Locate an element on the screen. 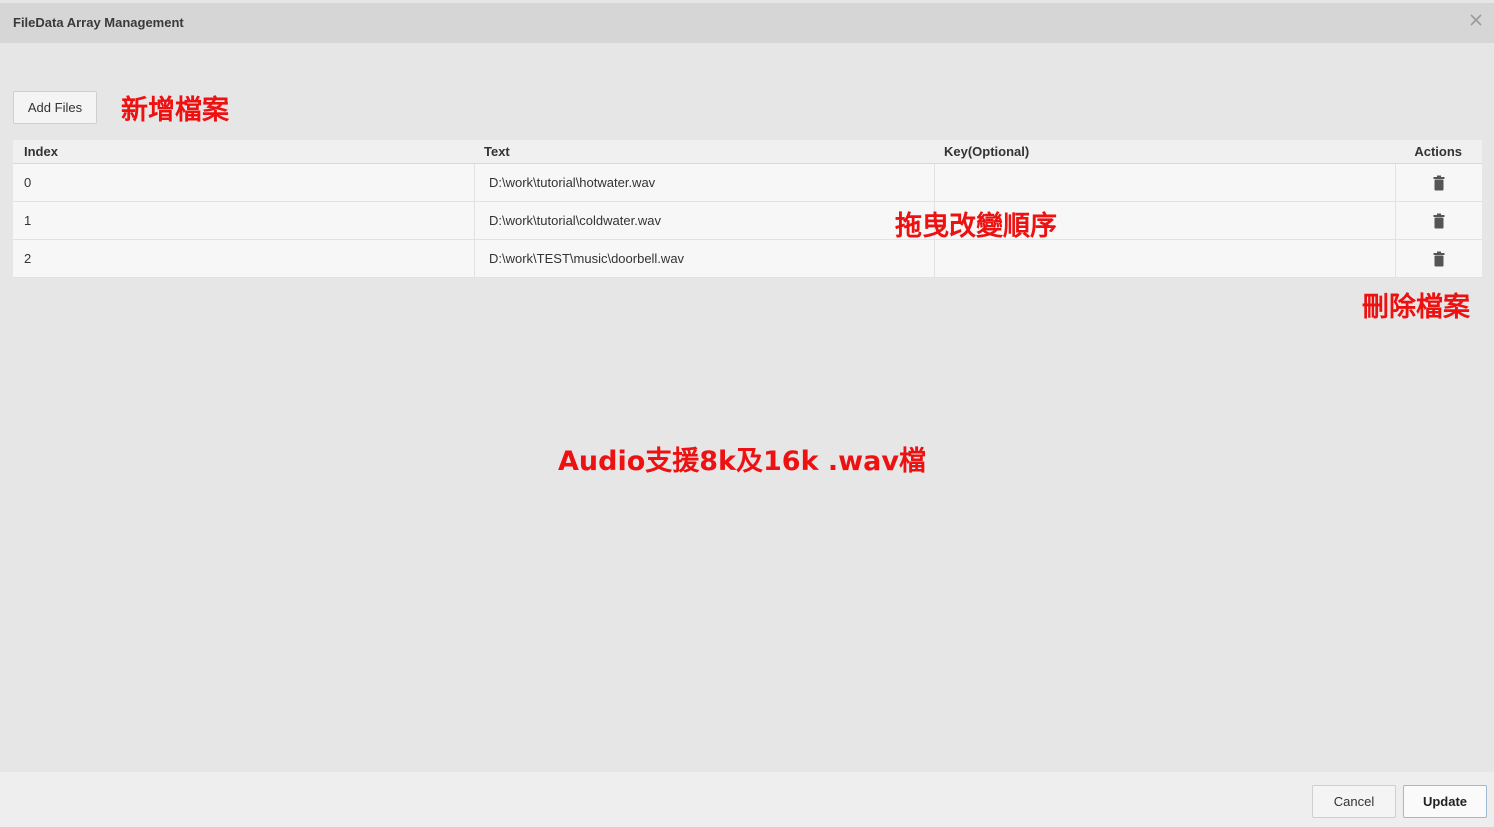  table-header: Index Text Key(Optional) Actions is located at coordinates (747, 152).